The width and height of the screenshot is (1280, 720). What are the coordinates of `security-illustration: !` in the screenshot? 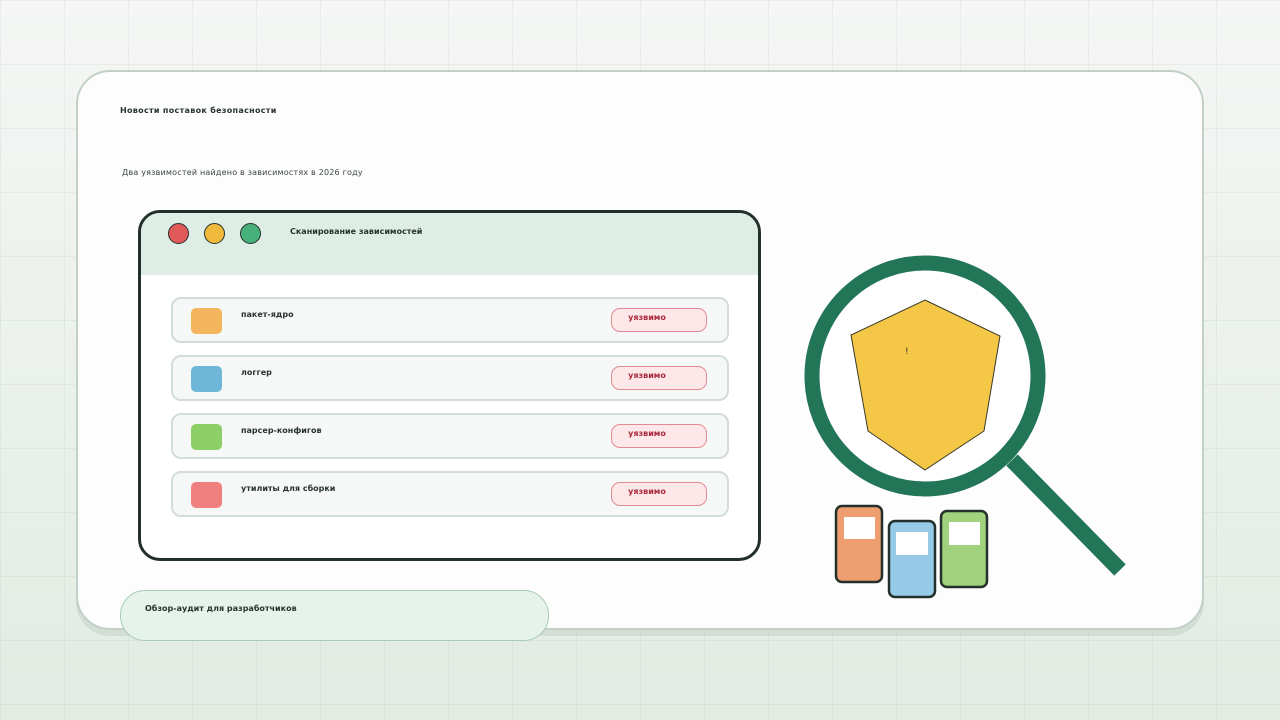 It's located at (965, 427).